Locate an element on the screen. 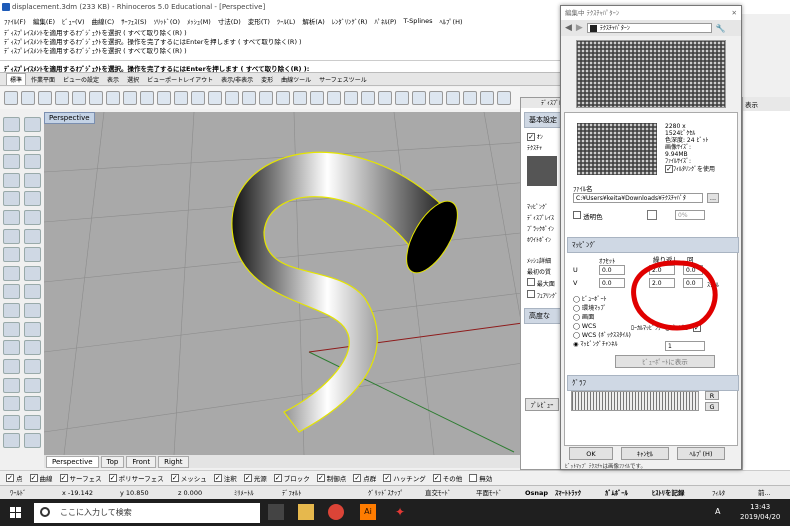 The width and height of the screenshot is (790, 526). props-advanced: 高度な is located at coordinates (543, 316).